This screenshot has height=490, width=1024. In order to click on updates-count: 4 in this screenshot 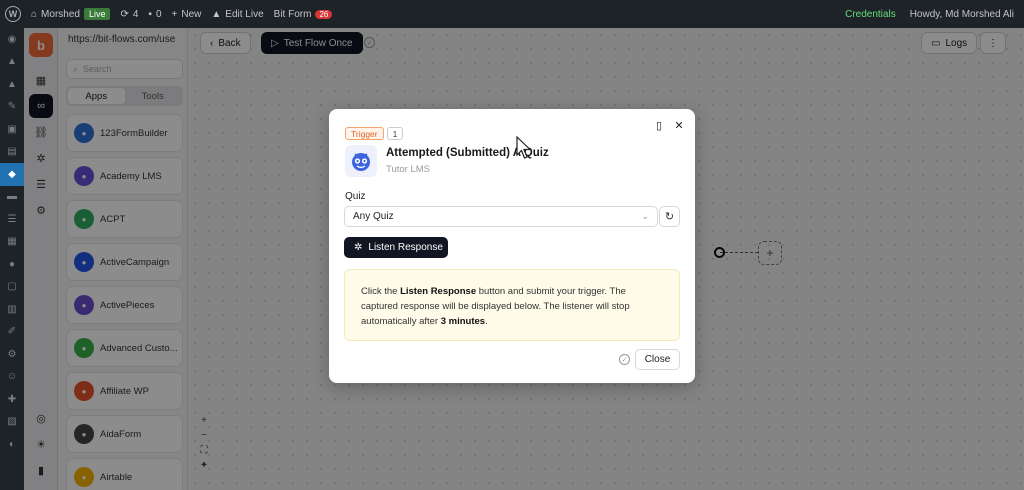, I will do `click(135, 14)`.